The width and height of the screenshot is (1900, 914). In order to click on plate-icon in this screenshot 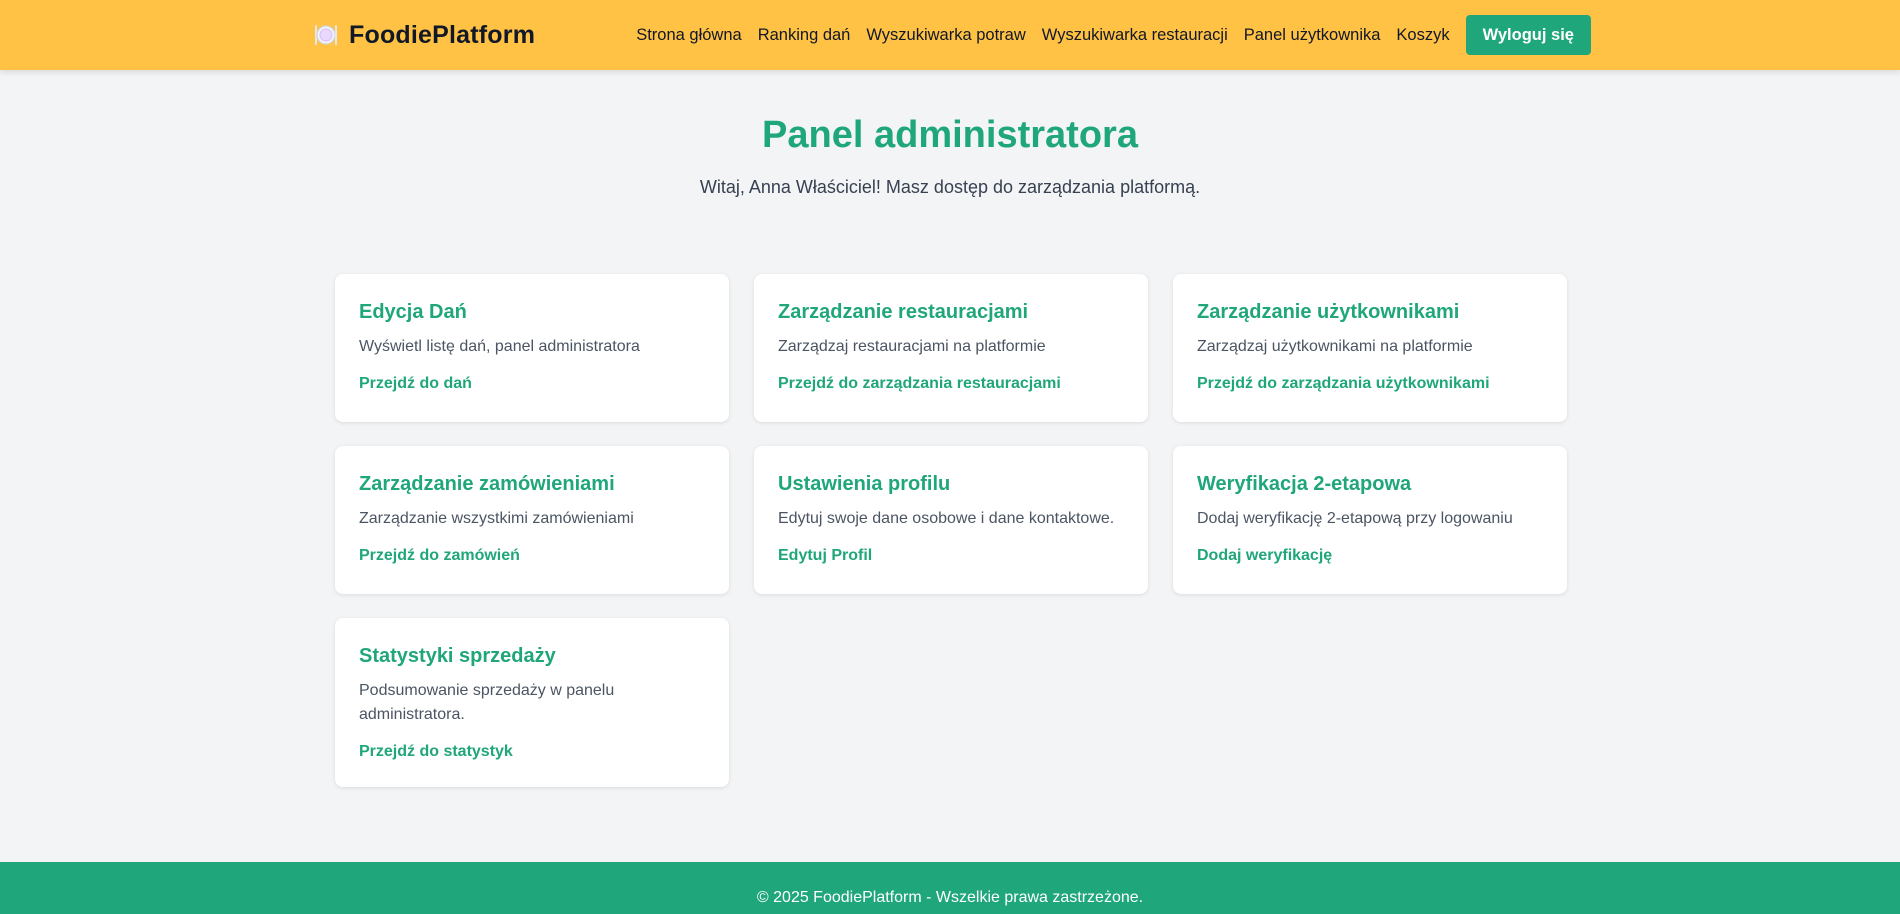, I will do `click(326, 35)`.